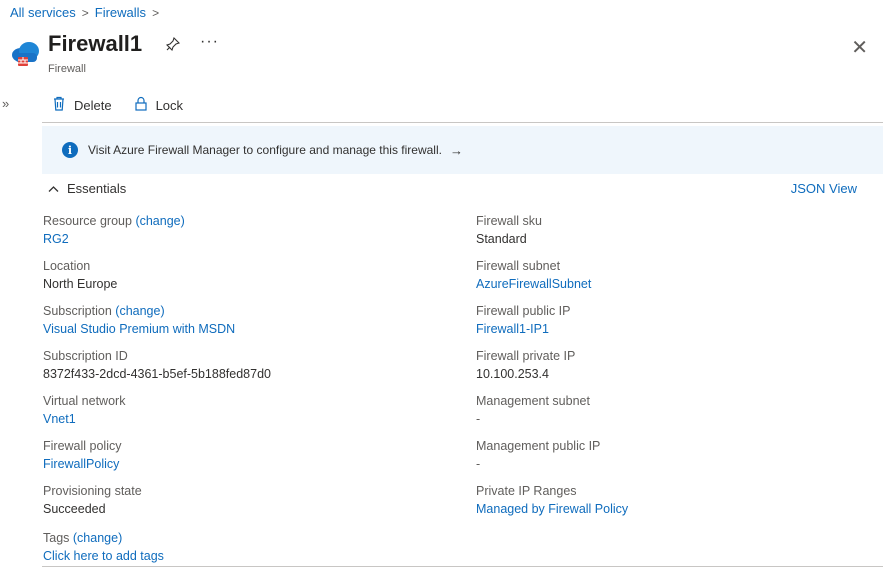 The width and height of the screenshot is (883, 571). I want to click on lock-icon, so click(141, 105).